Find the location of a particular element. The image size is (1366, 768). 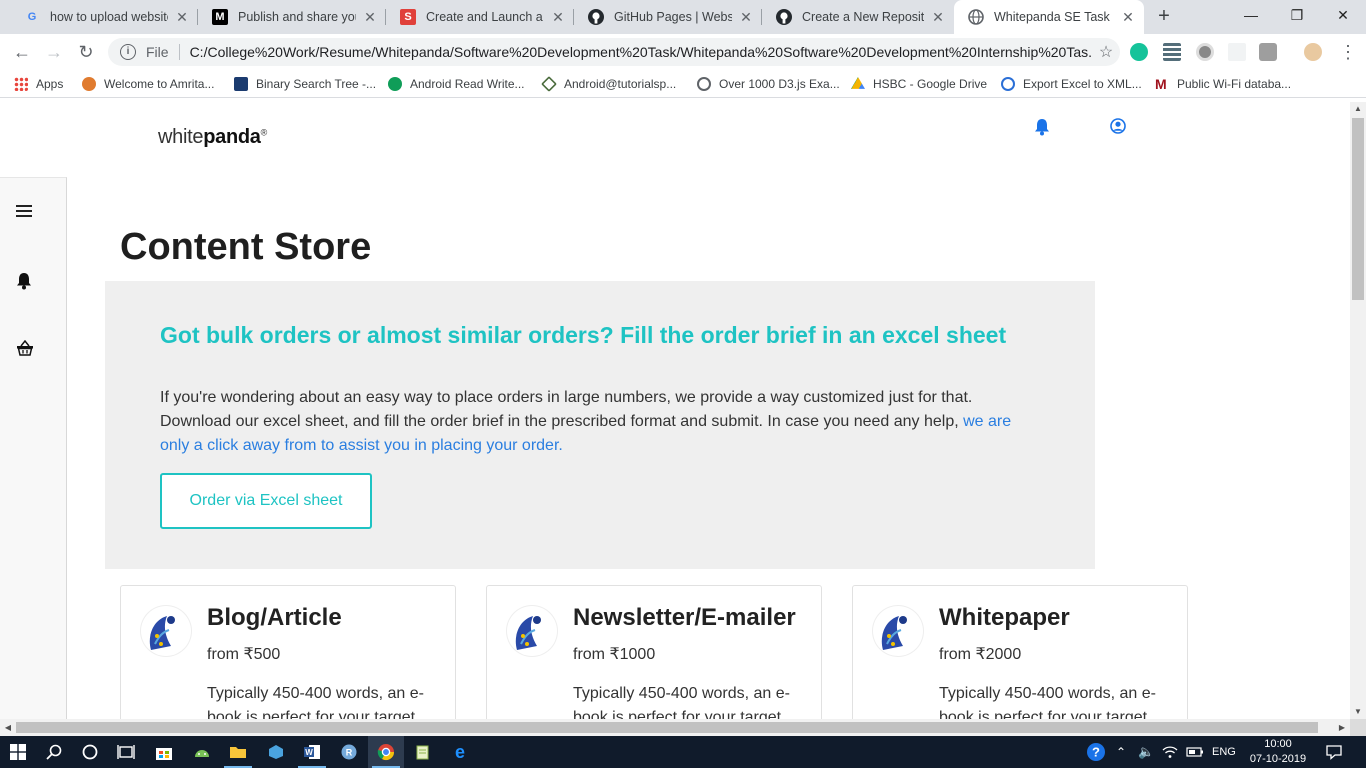

word-icon: W is located at coordinates (312, 752).